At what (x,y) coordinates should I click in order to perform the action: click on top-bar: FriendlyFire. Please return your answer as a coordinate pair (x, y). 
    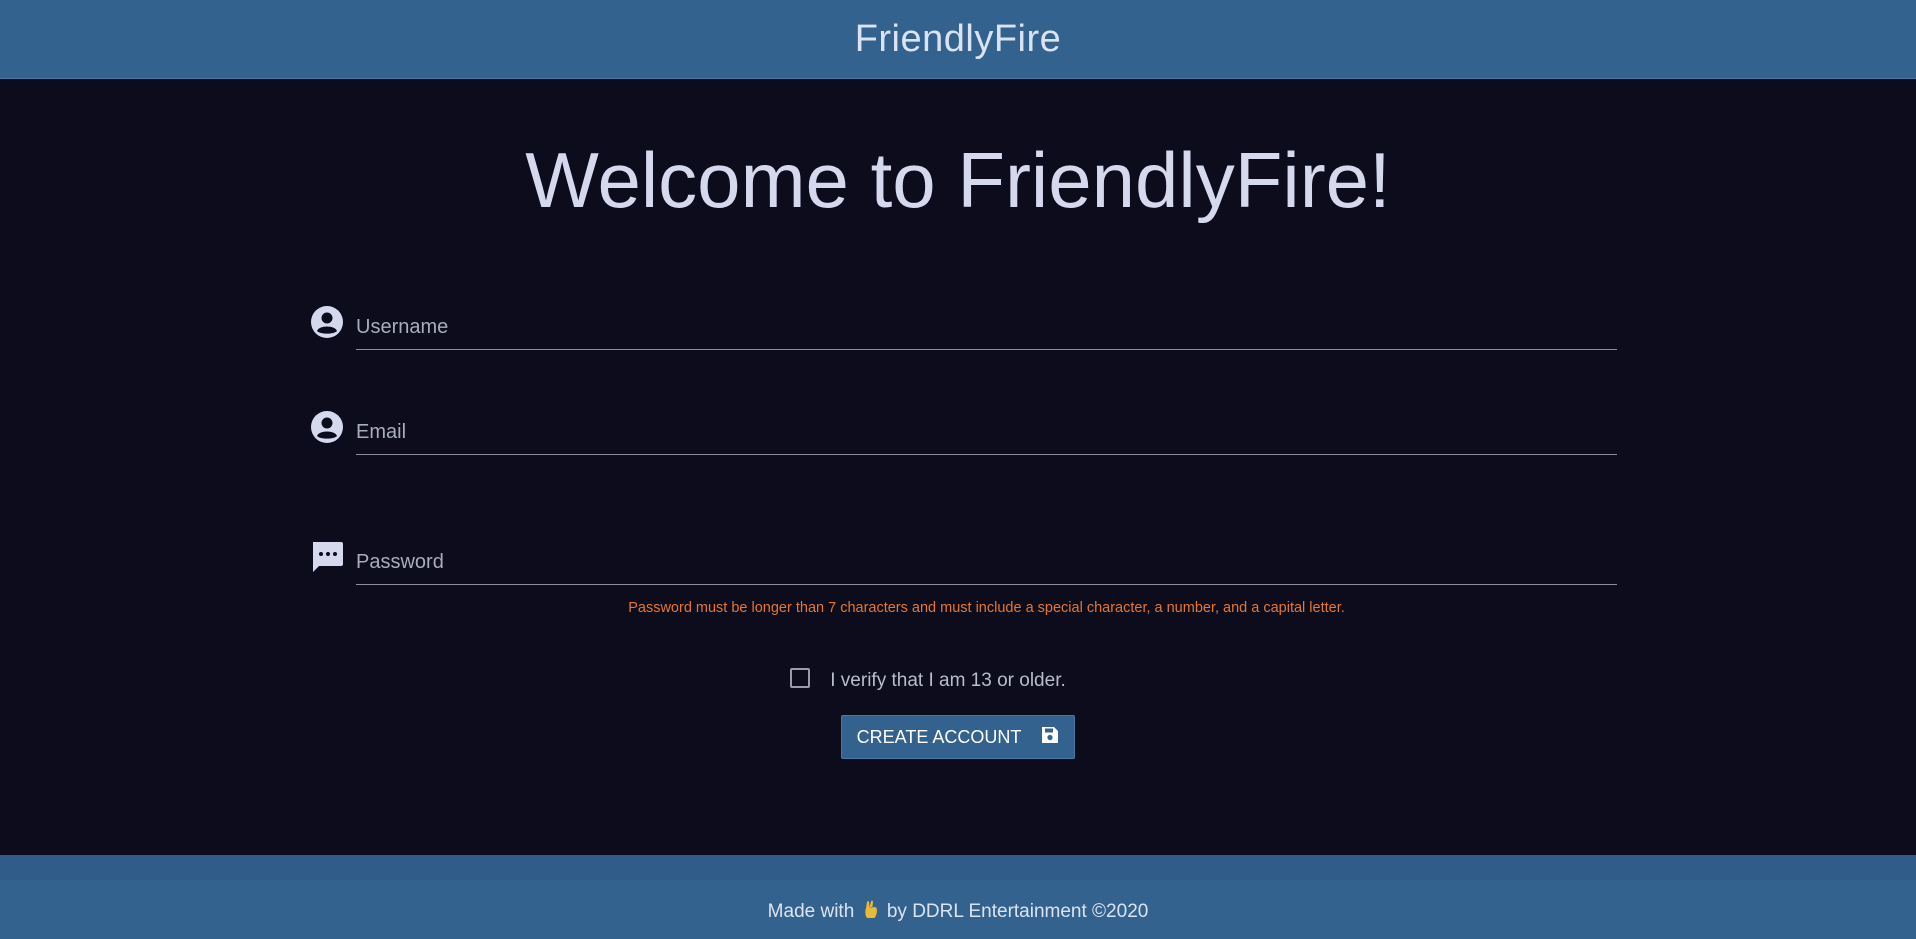
    Looking at the image, I should click on (958, 39).